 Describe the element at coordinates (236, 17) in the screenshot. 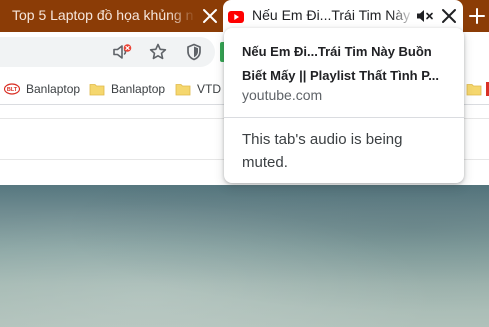

I see `youtube-icon` at that location.